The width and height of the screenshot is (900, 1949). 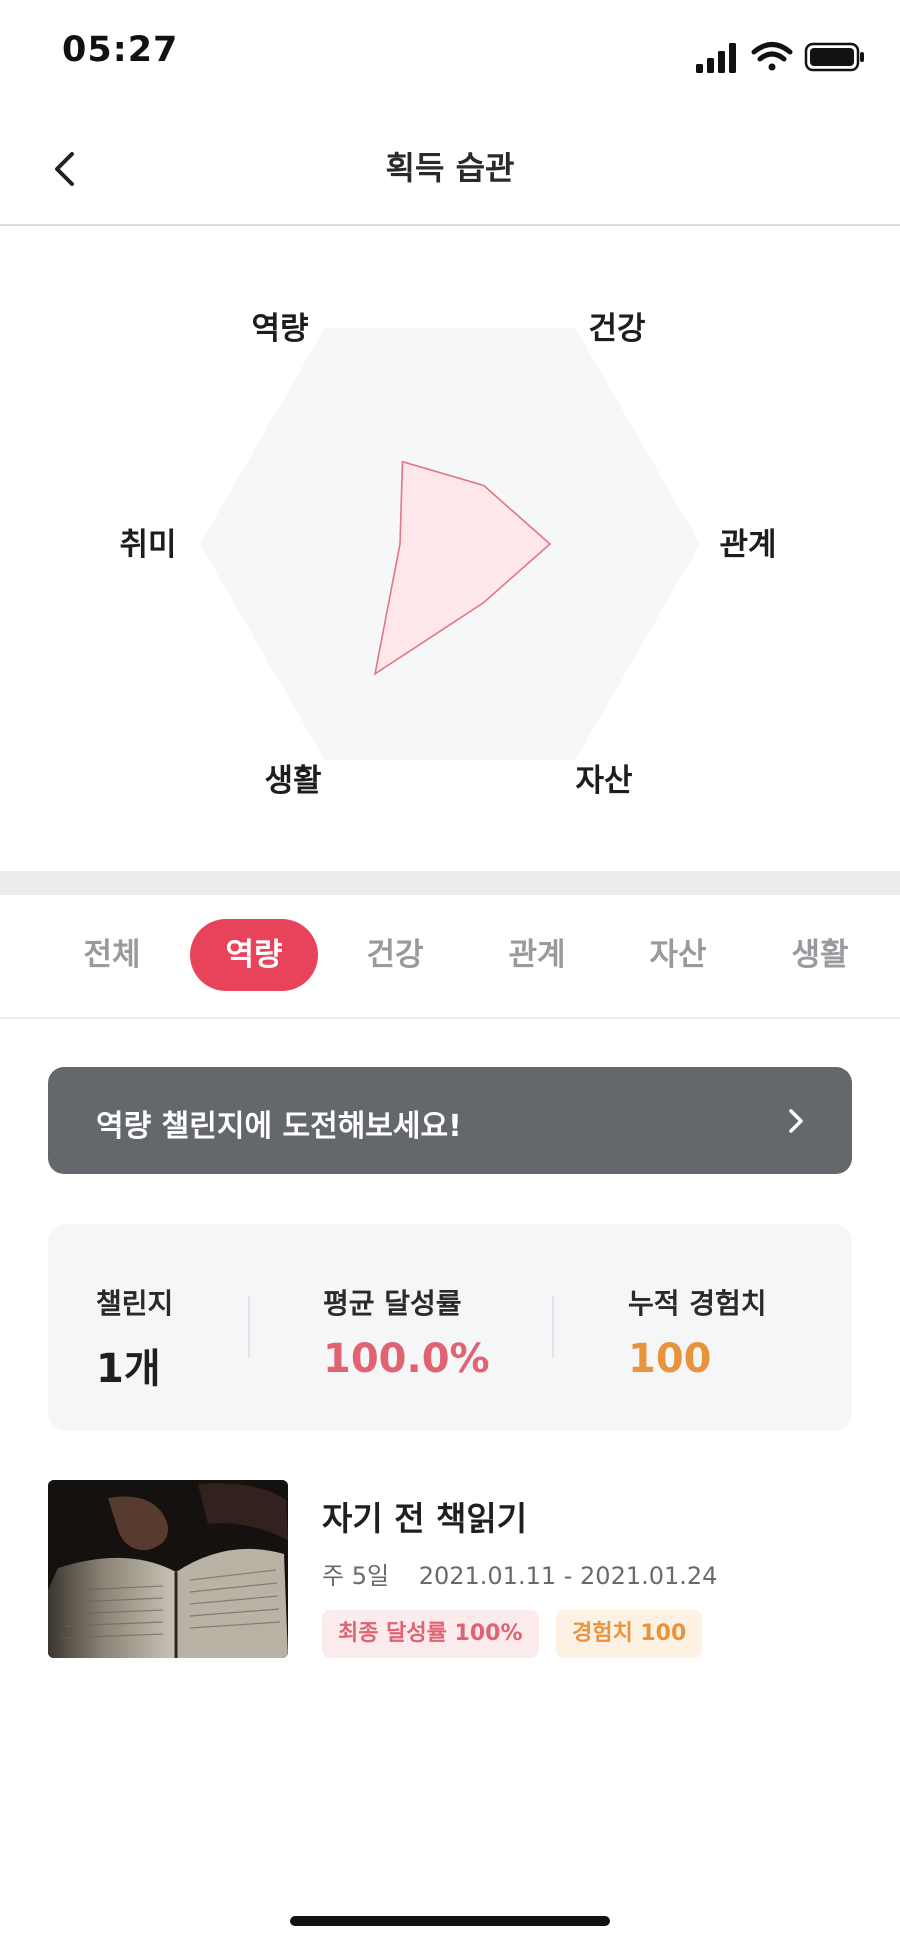 What do you see at coordinates (670, 1359) in the screenshot?
I see `stat-value: 100` at bounding box center [670, 1359].